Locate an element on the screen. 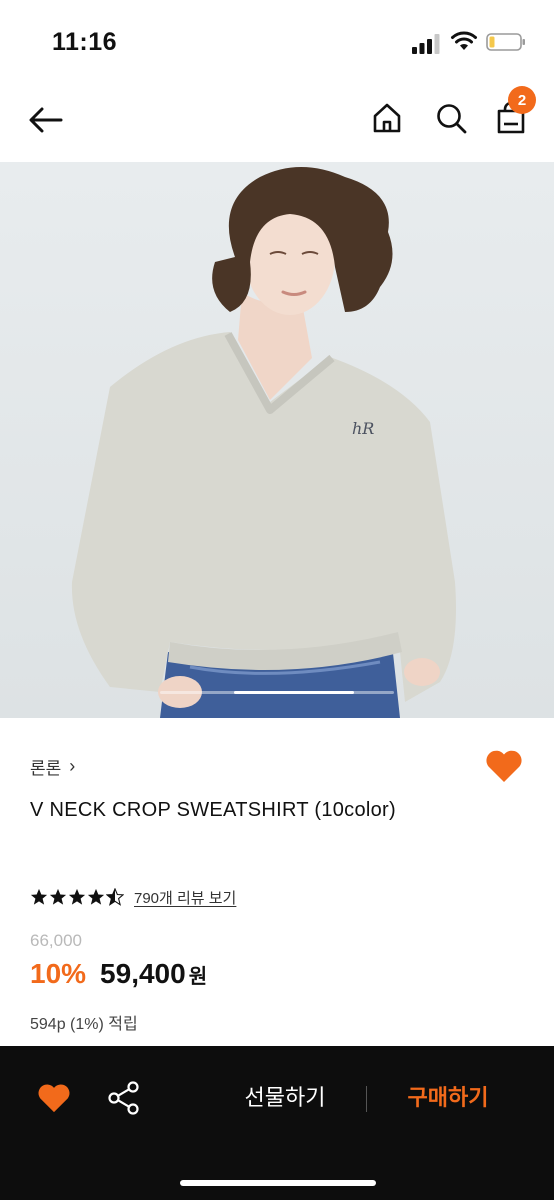  rating-row: 790개 리뷰 보기 is located at coordinates (133, 897).